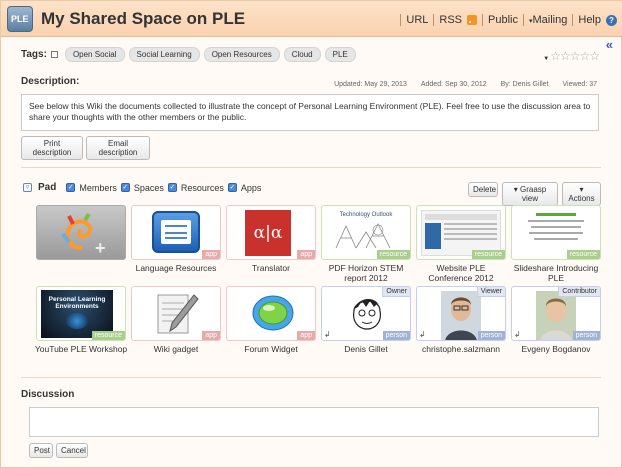  I want to click on shortcut-arrow-icon: ↲, so click(422, 334).